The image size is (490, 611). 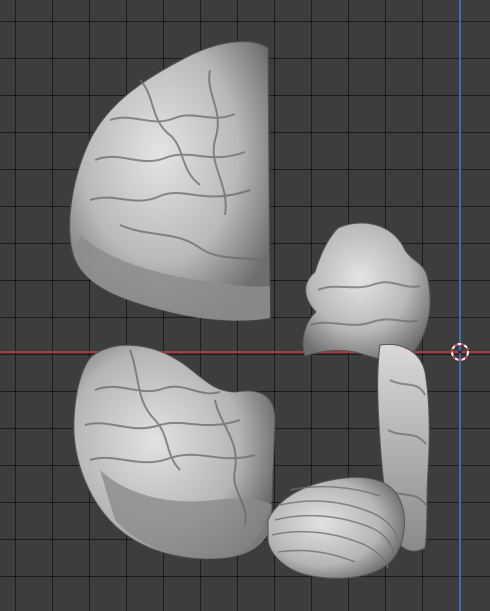 I want to click on cerebellum, so click(x=336, y=527).